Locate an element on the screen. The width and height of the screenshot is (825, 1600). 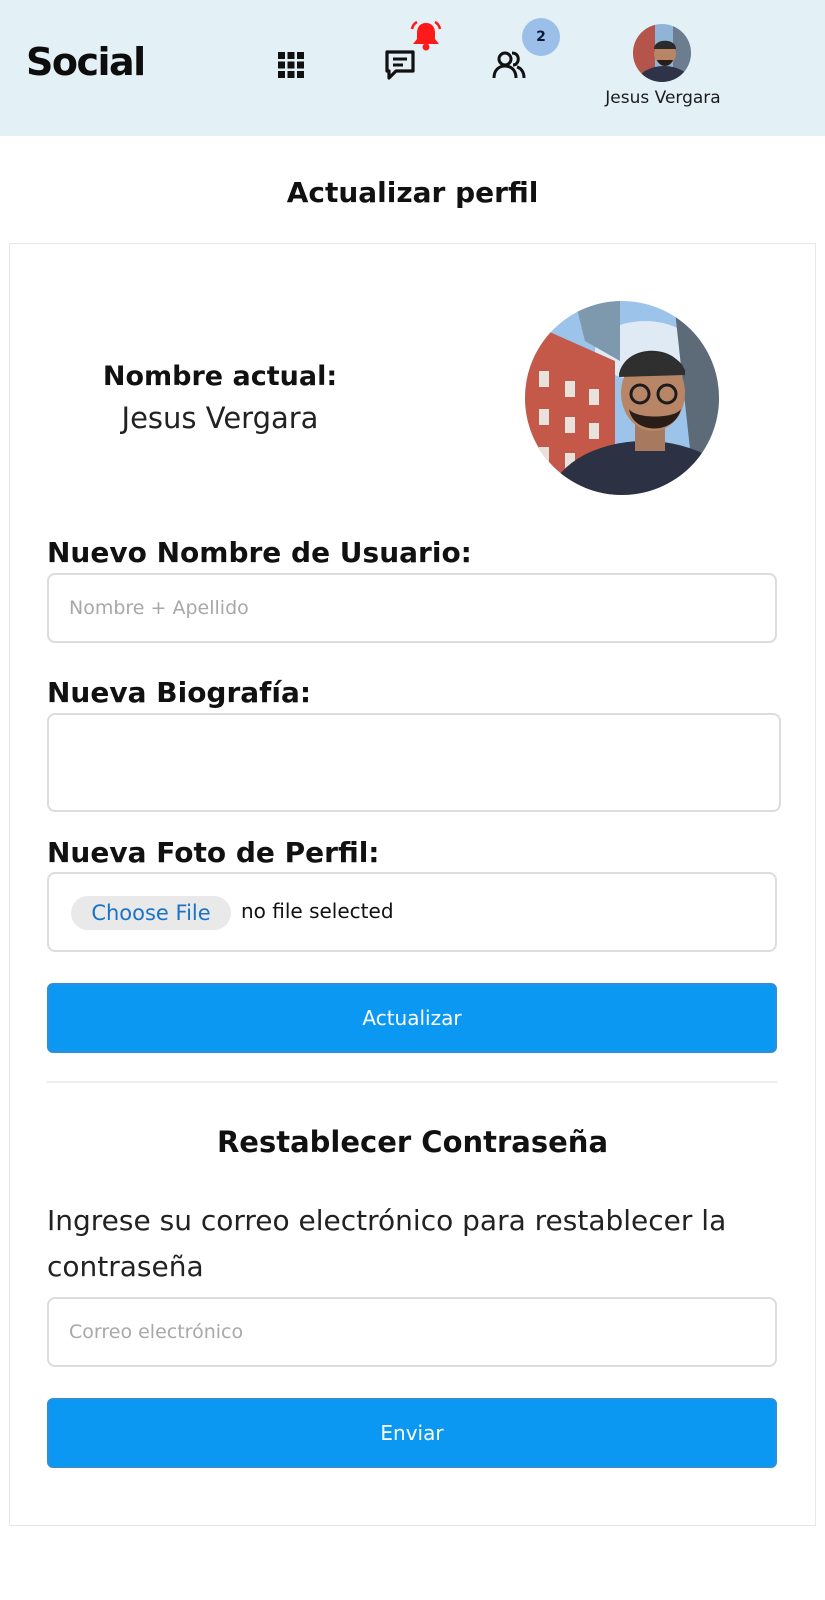
new-photo-label: Nueva Foto de Perfil: is located at coordinates (213, 852).